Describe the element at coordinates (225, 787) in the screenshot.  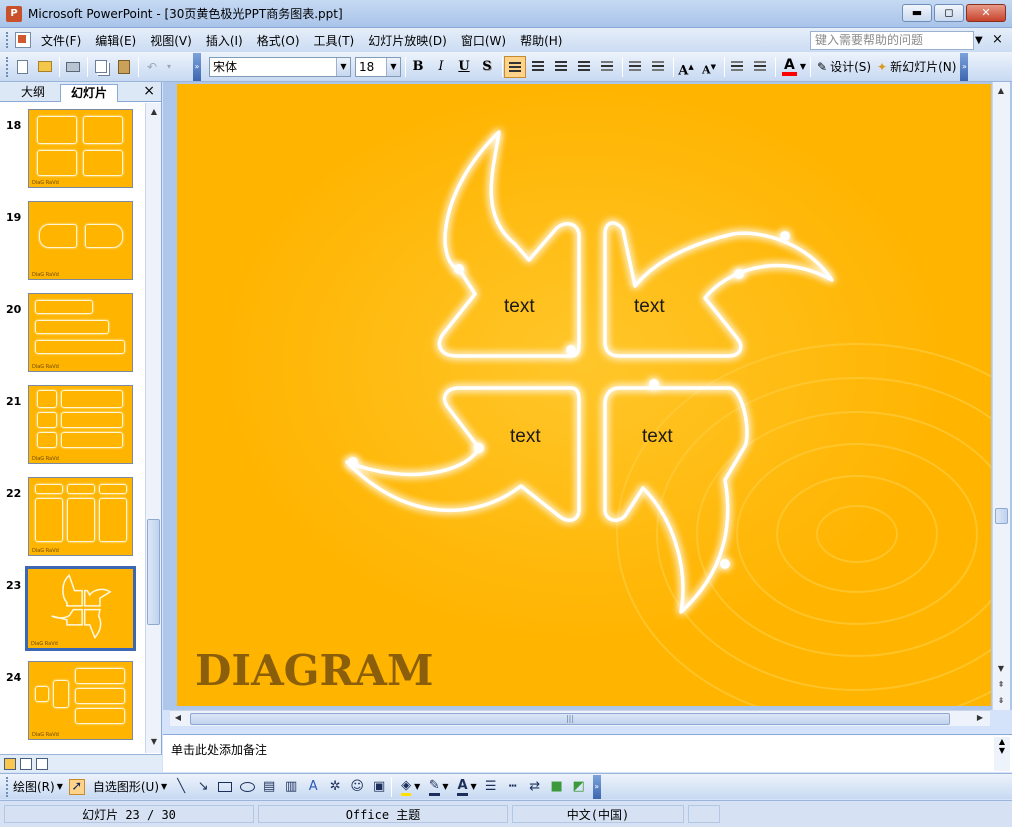
I see `rectangle-tool-button` at that location.